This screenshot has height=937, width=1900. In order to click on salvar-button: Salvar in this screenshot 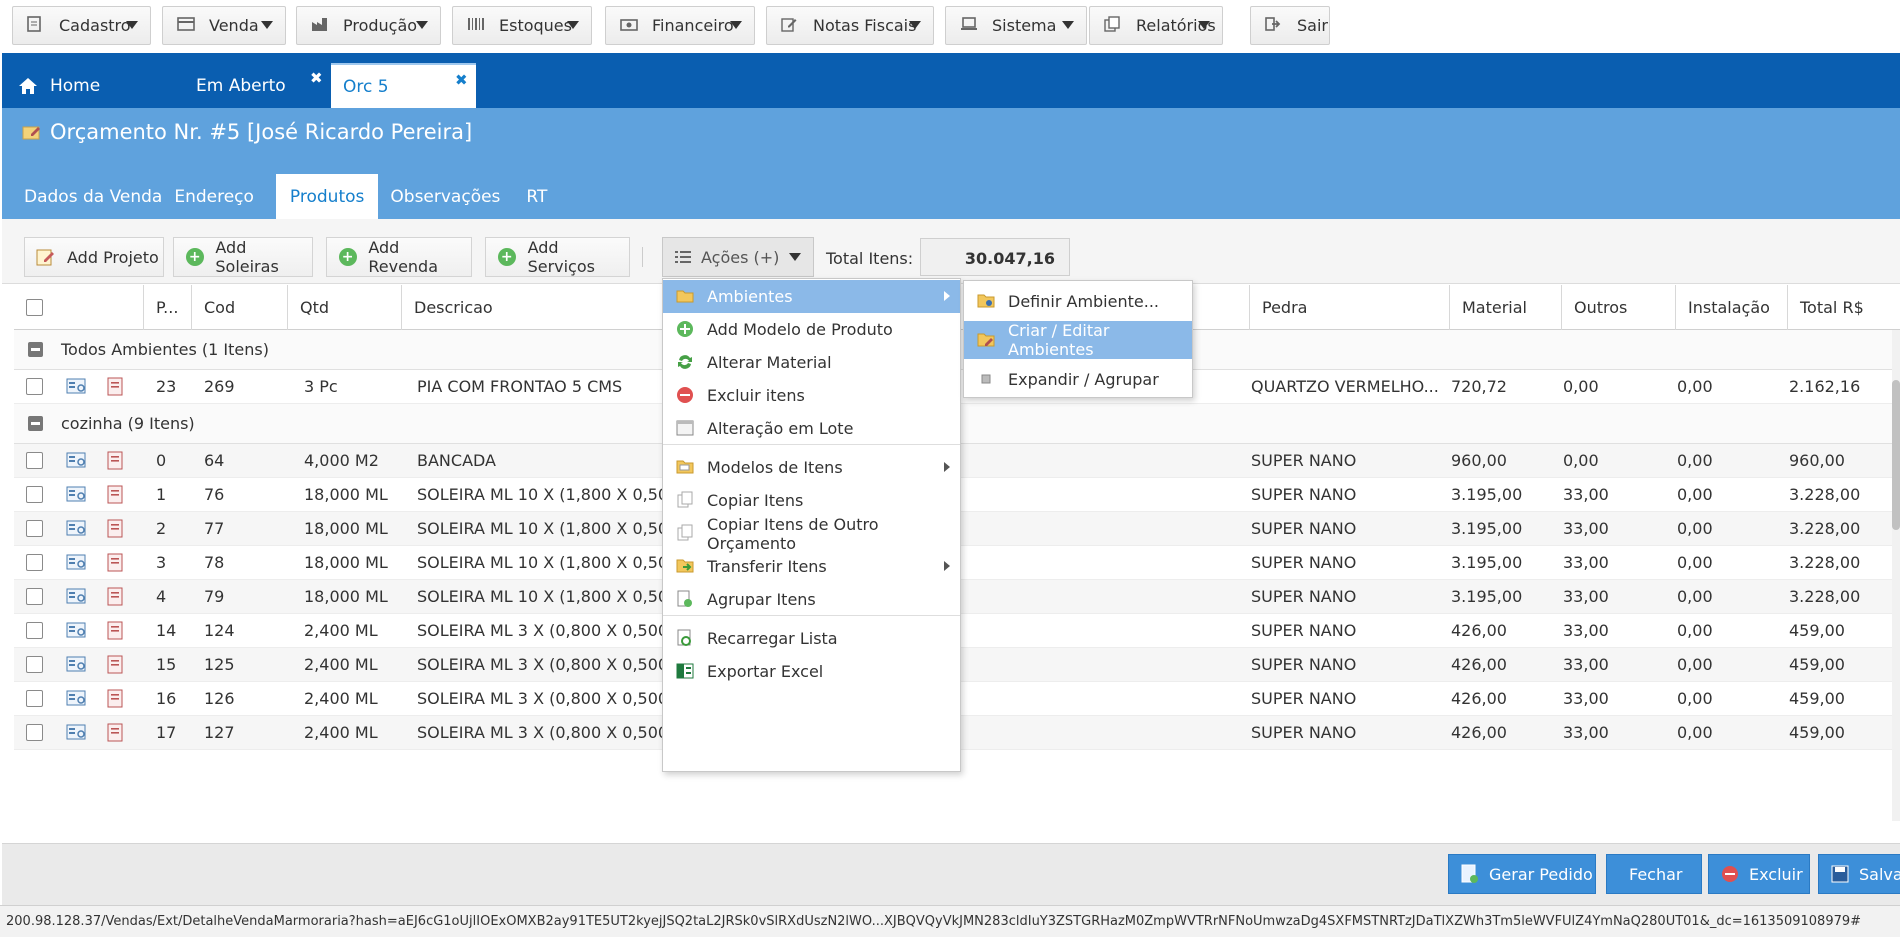, I will do `click(1859, 874)`.